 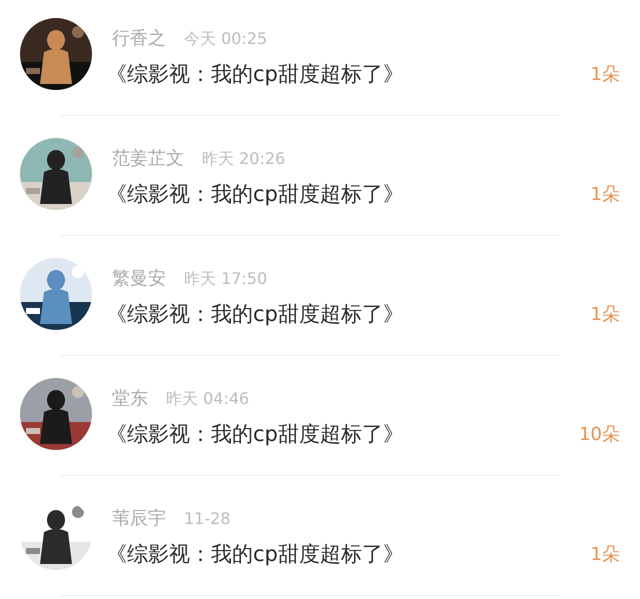 I want to click on timestamp: 昨天 20:26, so click(x=244, y=159).